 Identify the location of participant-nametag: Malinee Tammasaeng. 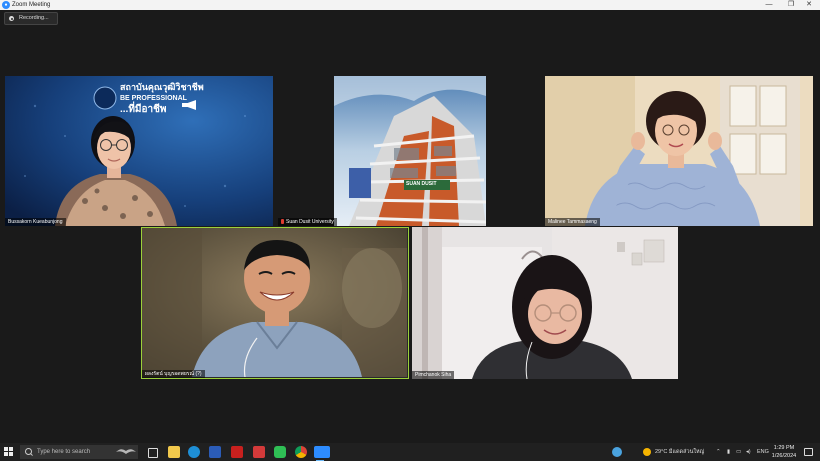
(572, 222).